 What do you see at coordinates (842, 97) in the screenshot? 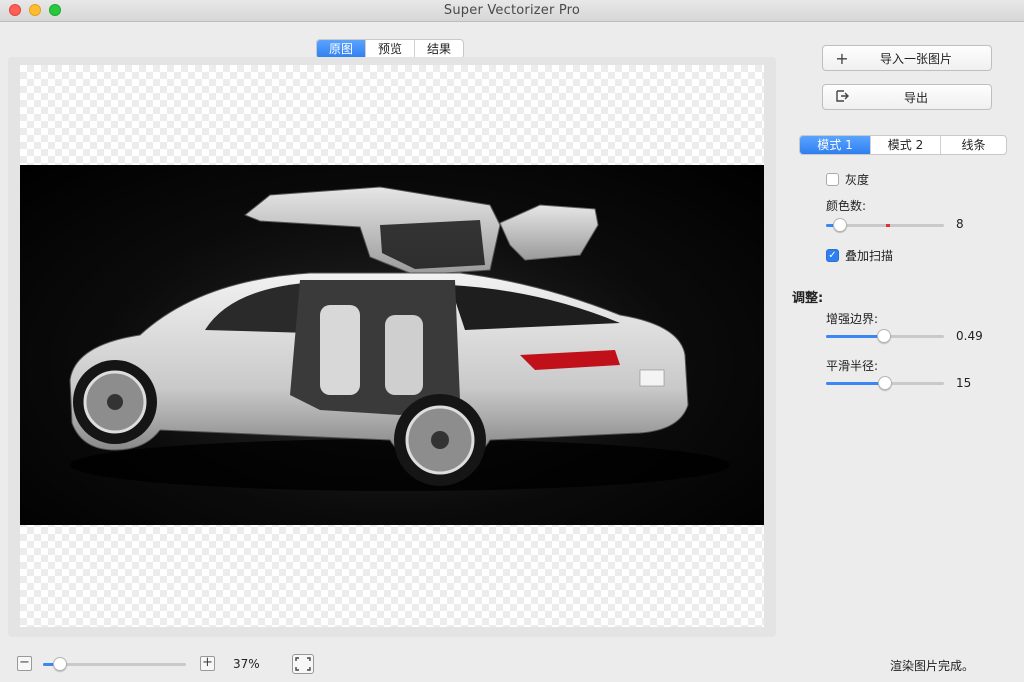
I see `export-icon` at bounding box center [842, 97].